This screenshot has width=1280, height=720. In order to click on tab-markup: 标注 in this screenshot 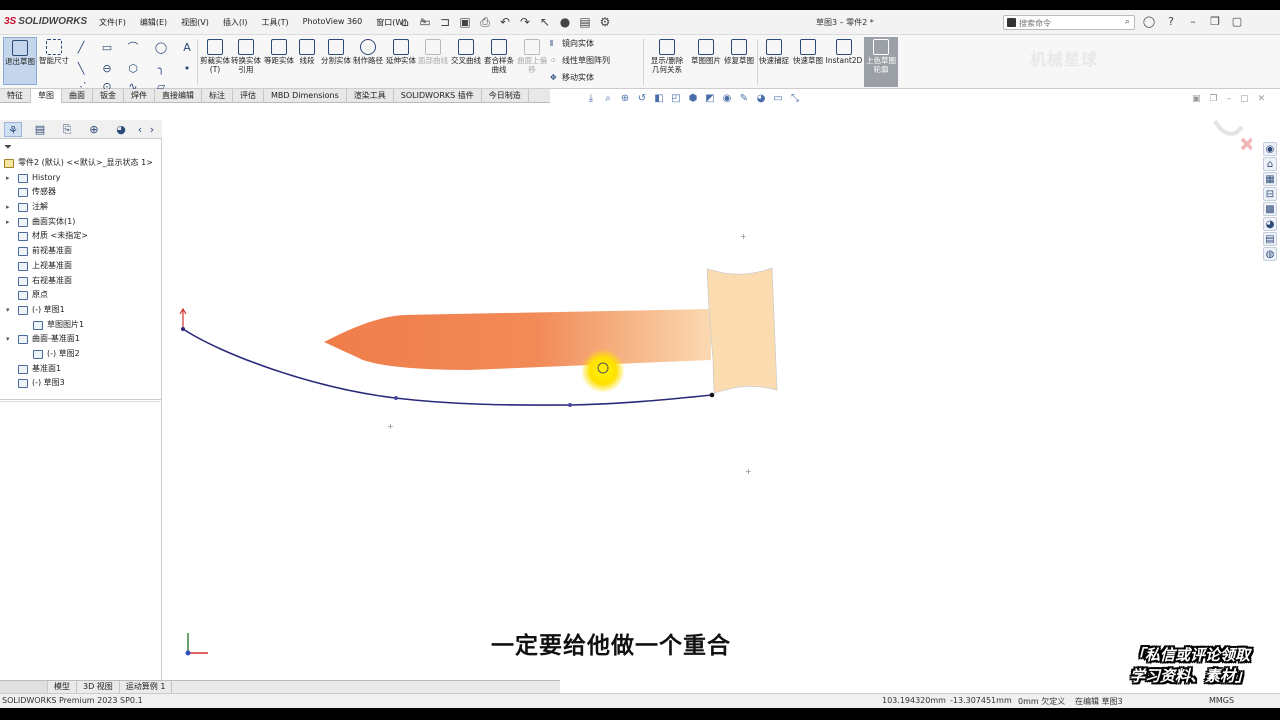, I will do `click(217, 96)`.